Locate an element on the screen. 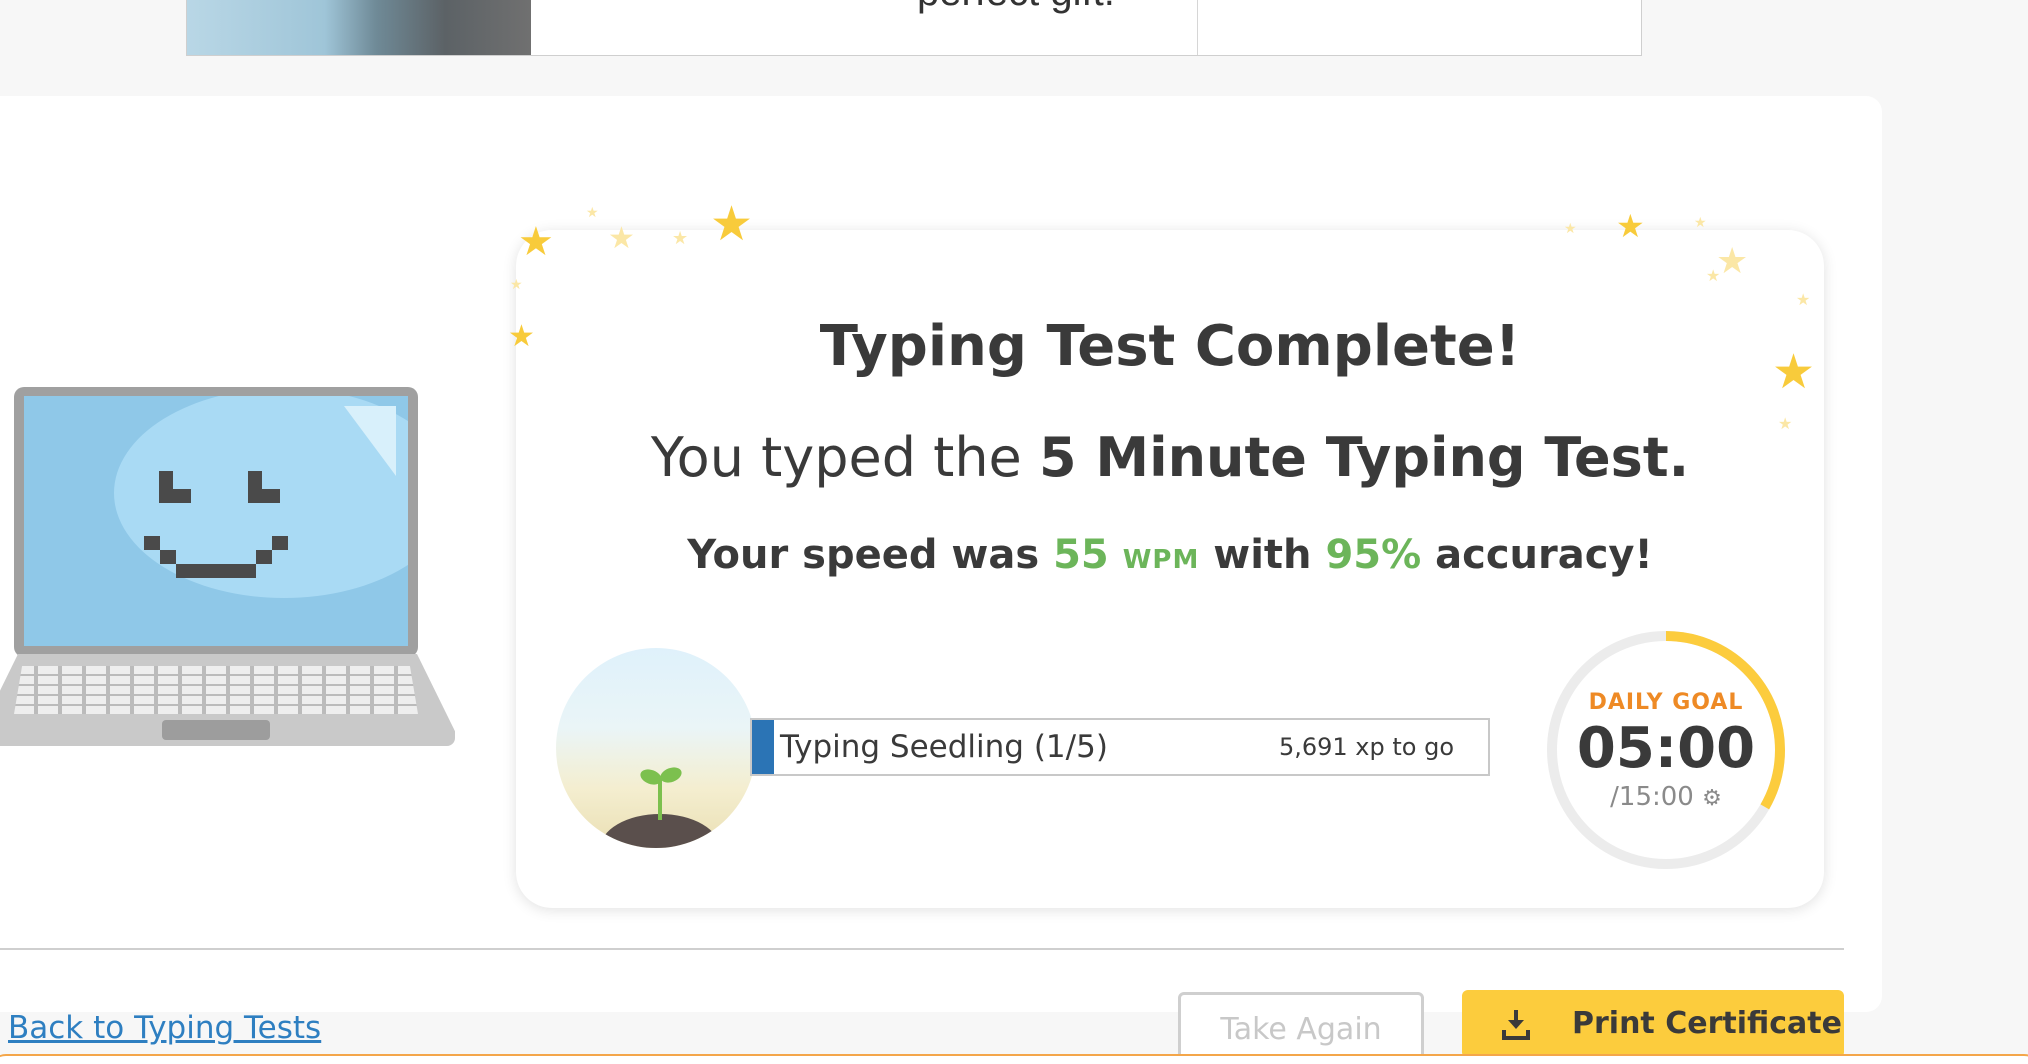 The height and width of the screenshot is (1064, 2028). download-icon is located at coordinates (1516, 1025).